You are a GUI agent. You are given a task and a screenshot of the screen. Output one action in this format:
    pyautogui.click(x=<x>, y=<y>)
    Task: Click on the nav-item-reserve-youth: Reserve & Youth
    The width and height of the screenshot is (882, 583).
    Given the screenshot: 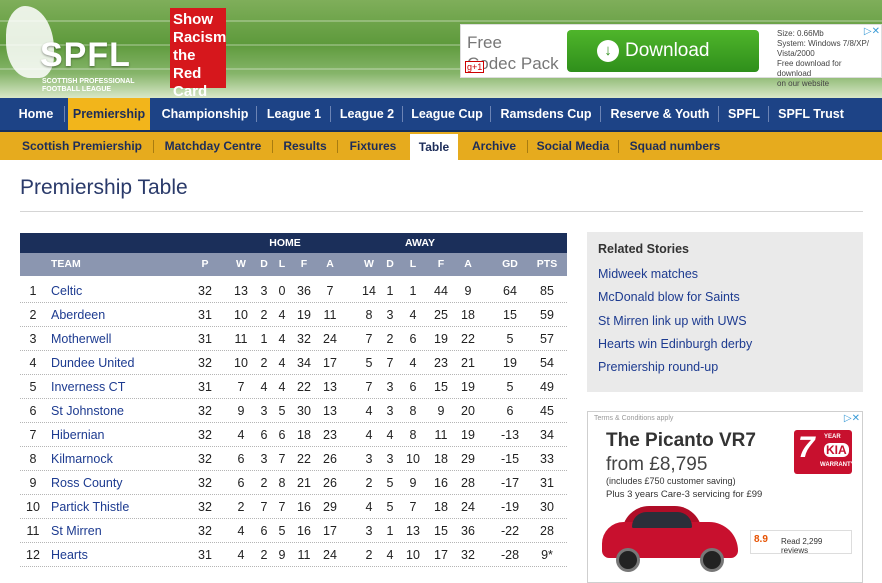 What is the action you would take?
    pyautogui.click(x=660, y=114)
    